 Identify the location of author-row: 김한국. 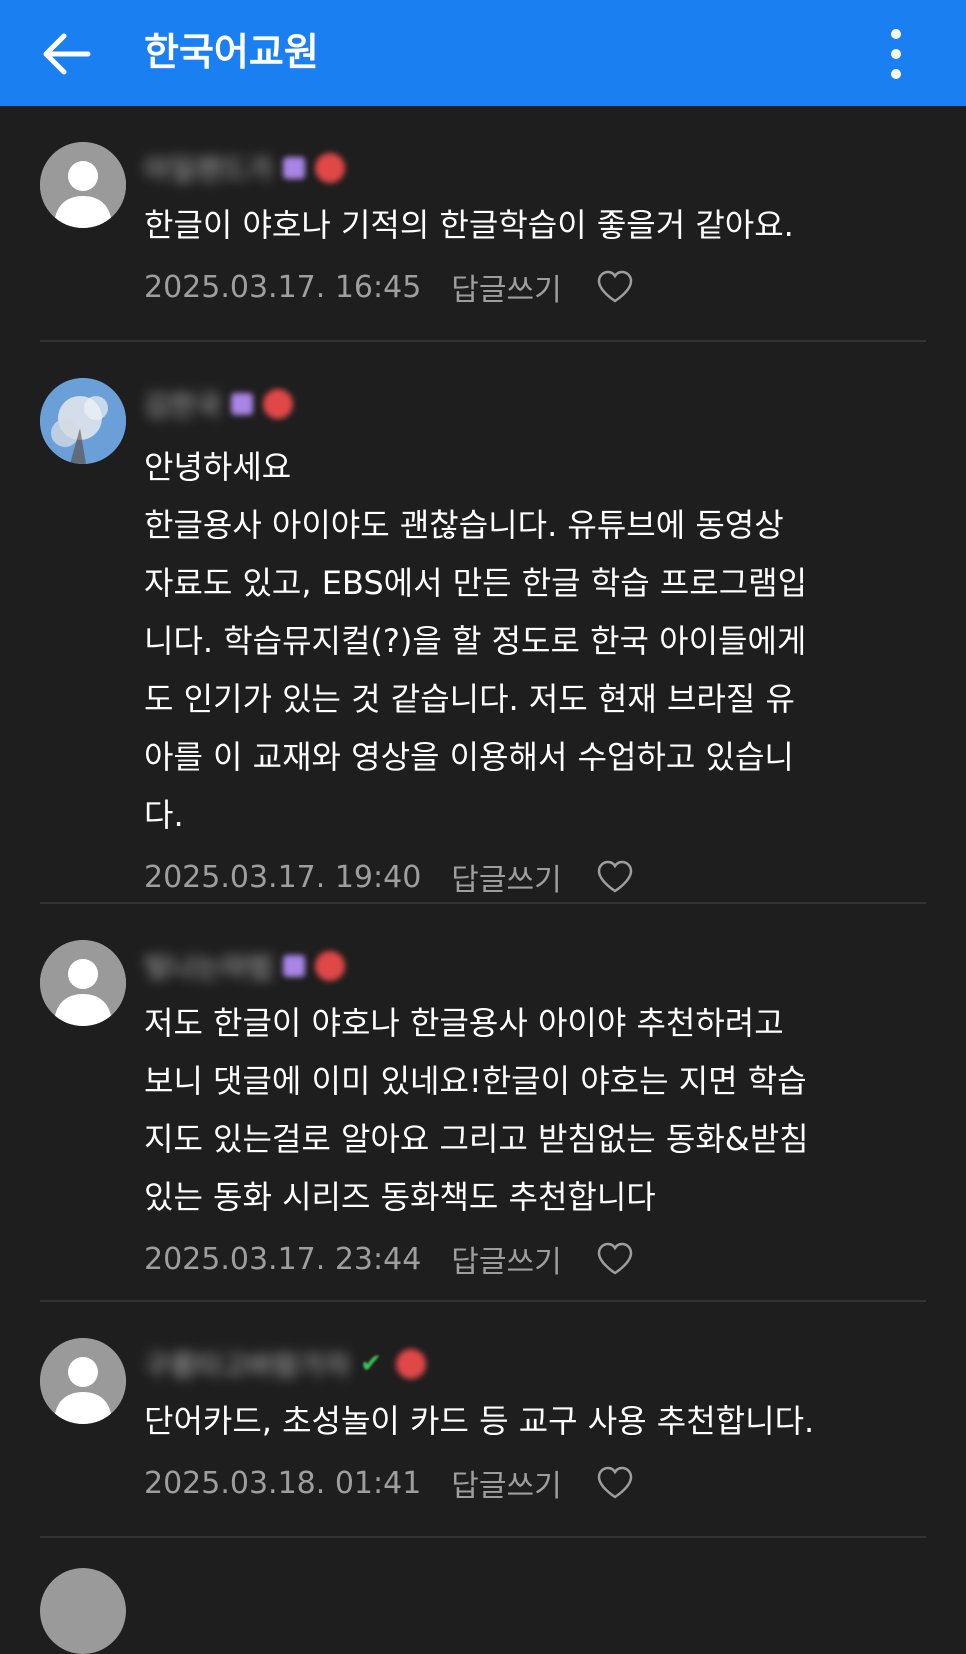
(219, 404).